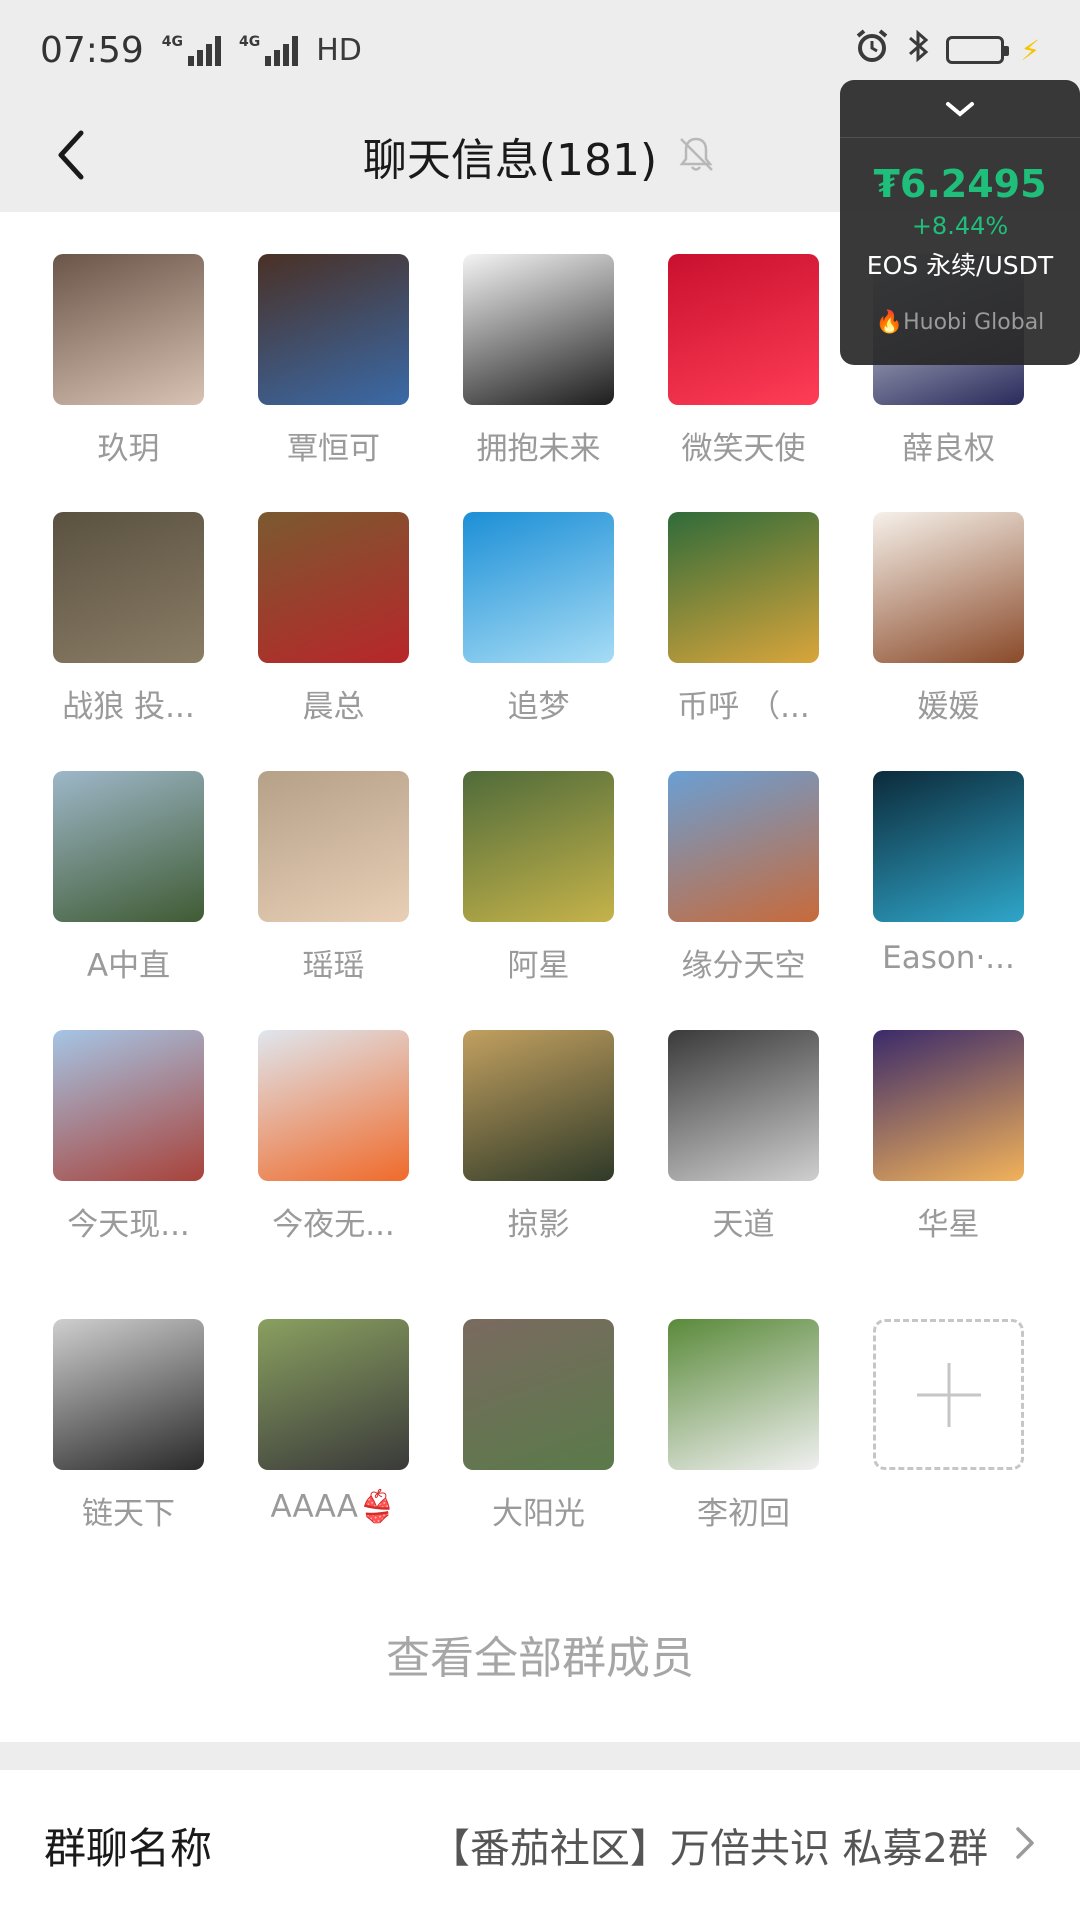 The image size is (1080, 1920). Describe the element at coordinates (128, 1514) in the screenshot. I see `member-name: 链天下` at that location.